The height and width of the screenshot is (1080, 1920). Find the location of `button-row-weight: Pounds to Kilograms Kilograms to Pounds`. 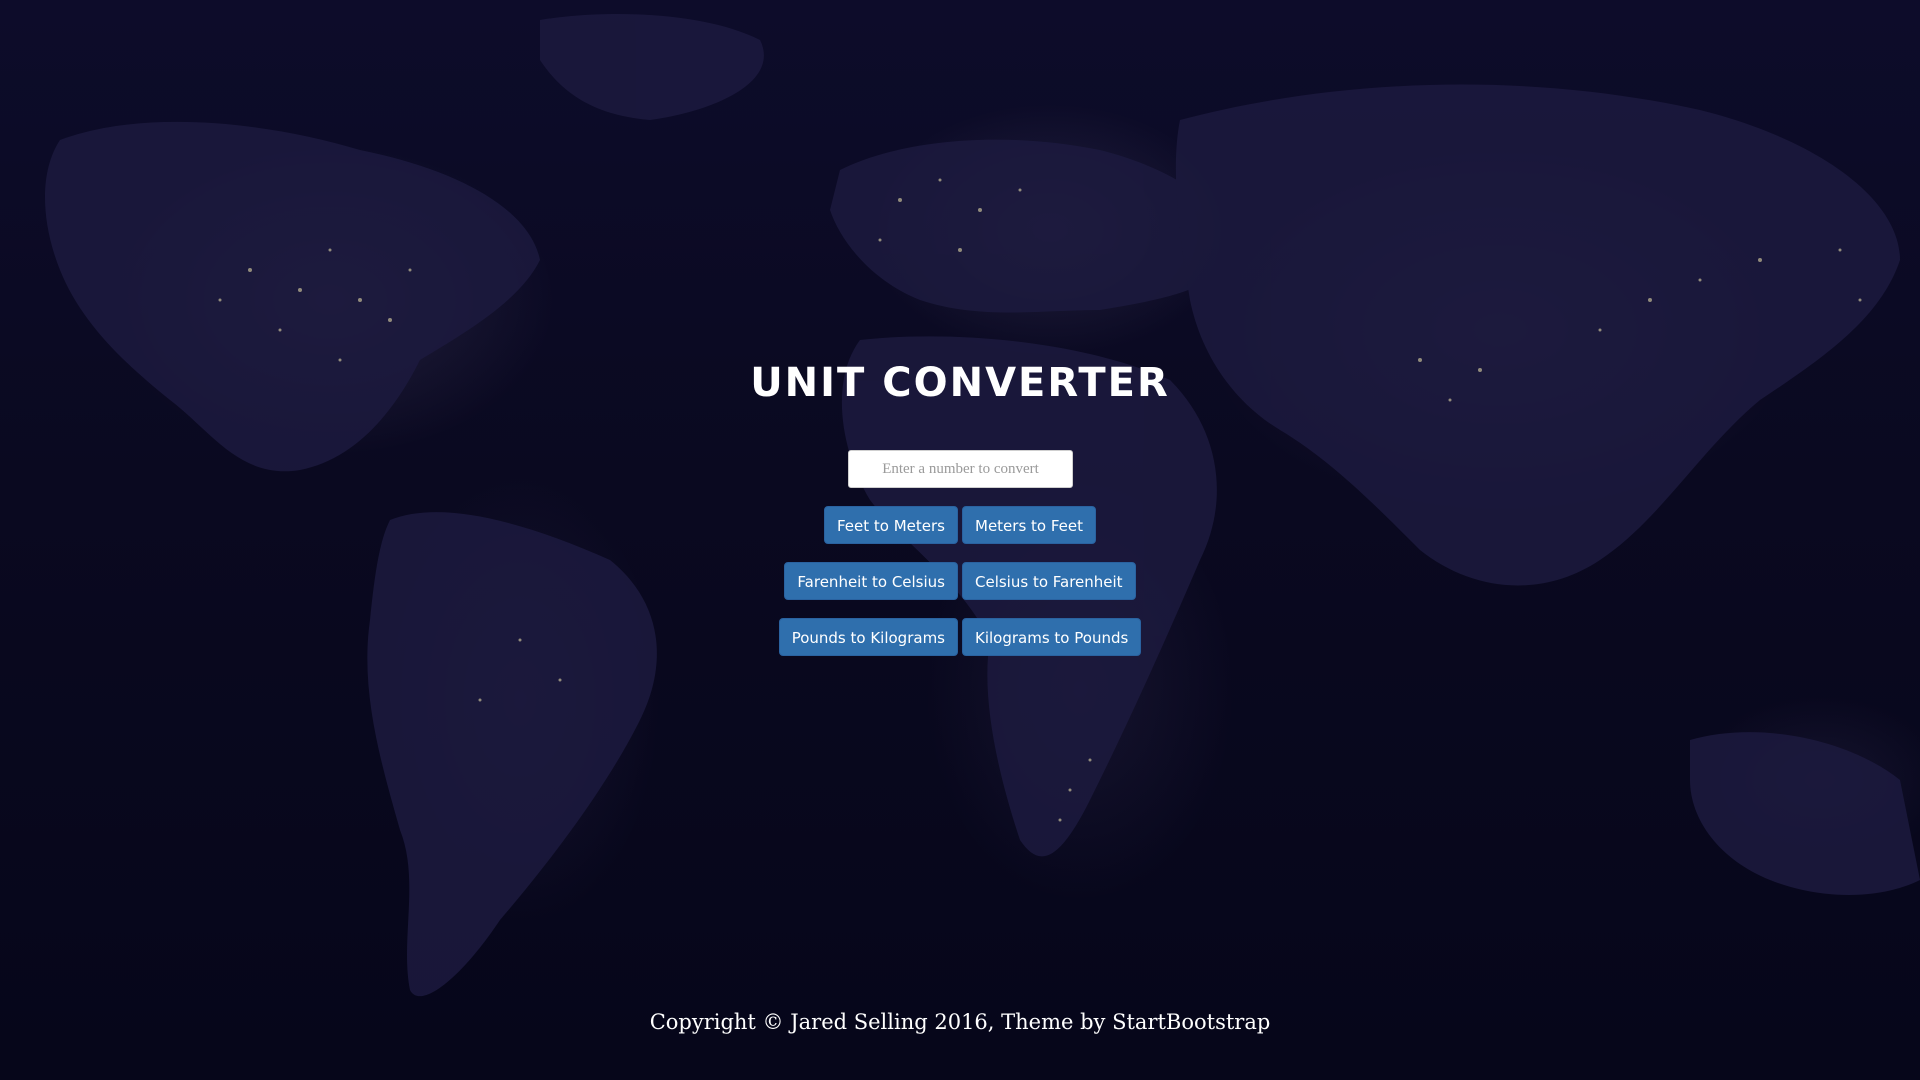

button-row-weight: Pounds to Kilograms Kilograms to Pounds is located at coordinates (960, 637).